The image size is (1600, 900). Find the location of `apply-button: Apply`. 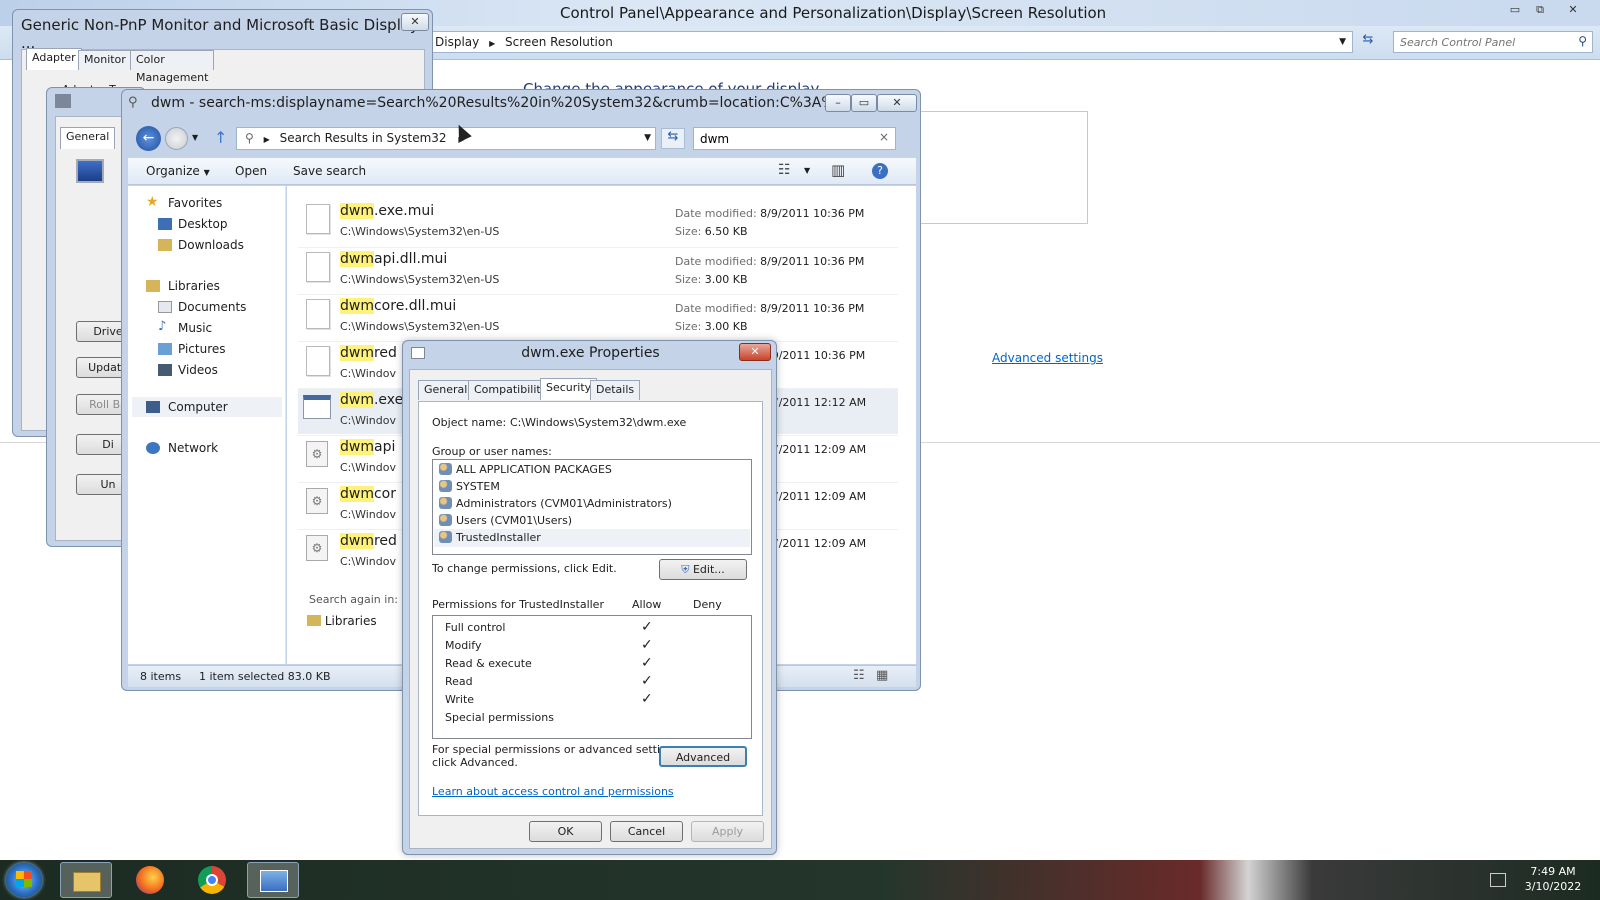

apply-button: Apply is located at coordinates (727, 831).